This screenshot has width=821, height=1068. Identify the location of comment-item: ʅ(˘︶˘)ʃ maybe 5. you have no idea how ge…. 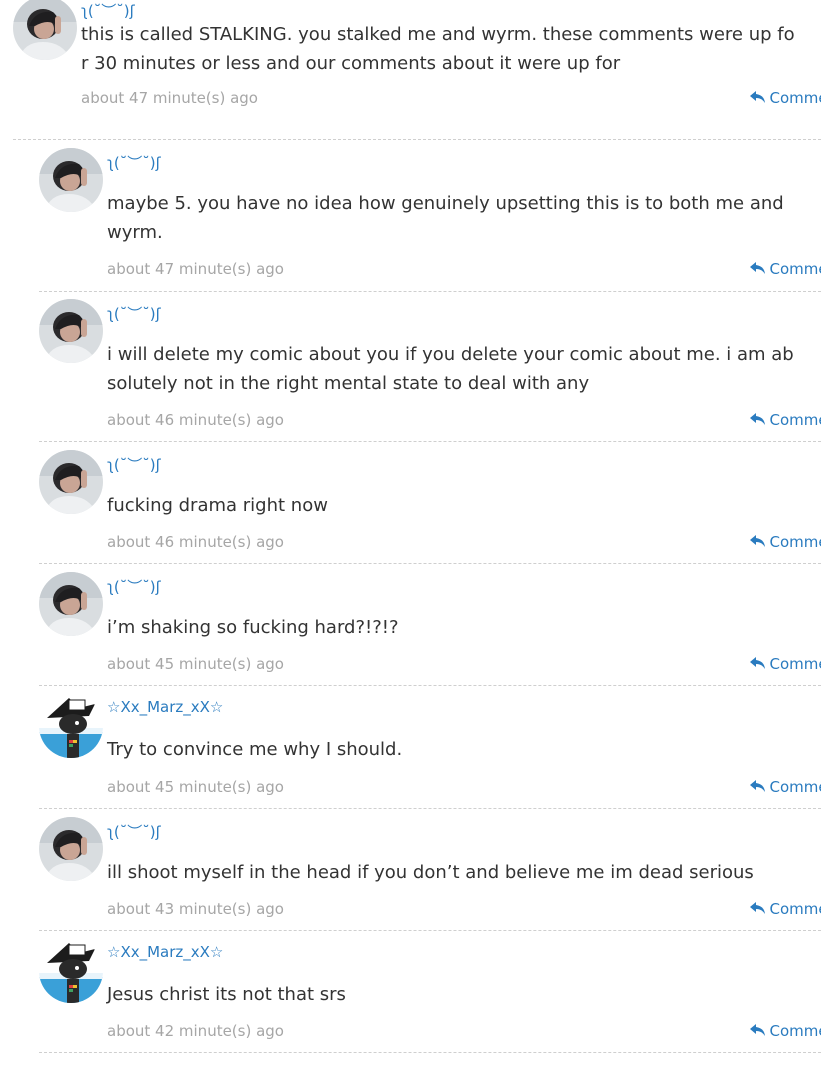
(430, 216).